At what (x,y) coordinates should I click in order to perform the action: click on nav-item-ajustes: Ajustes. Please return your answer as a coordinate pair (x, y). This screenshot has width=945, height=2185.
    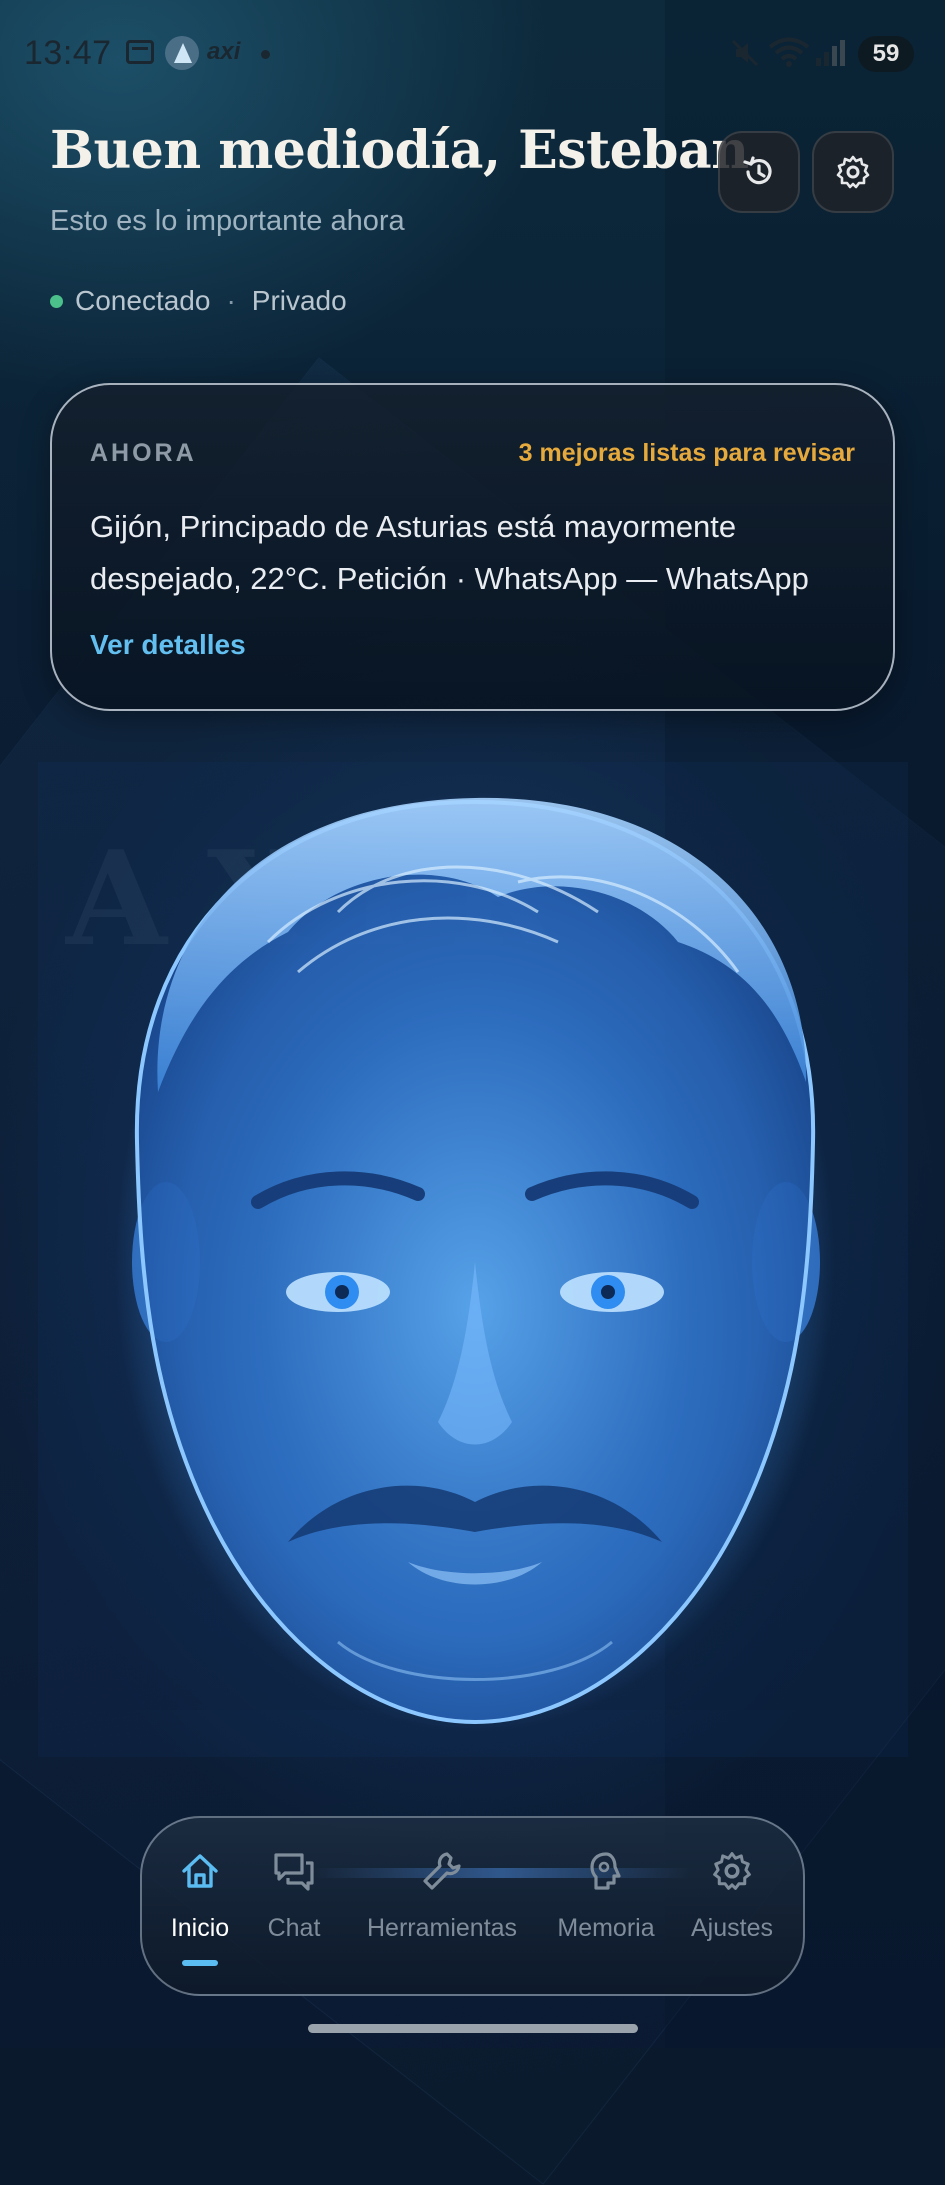
    Looking at the image, I should click on (732, 1894).